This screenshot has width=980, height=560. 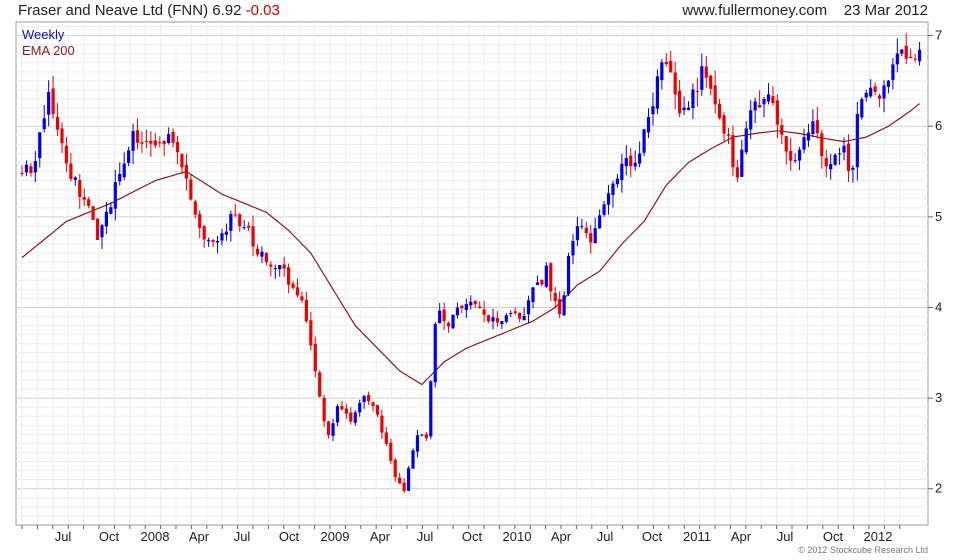 What do you see at coordinates (938, 397) in the screenshot?
I see `y-tick-label: 3` at bounding box center [938, 397].